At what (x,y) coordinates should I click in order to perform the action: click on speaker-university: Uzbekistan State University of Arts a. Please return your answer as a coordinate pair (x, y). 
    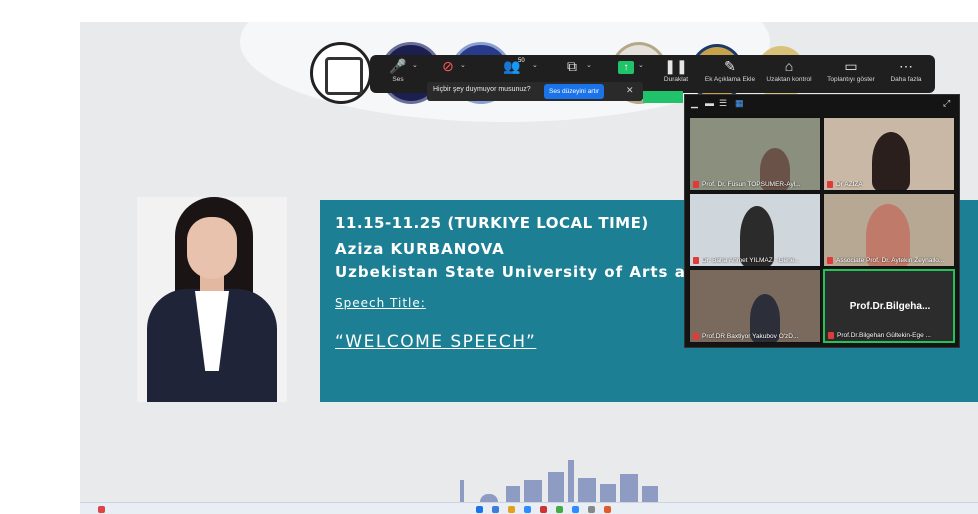
    Looking at the image, I should click on (510, 272).